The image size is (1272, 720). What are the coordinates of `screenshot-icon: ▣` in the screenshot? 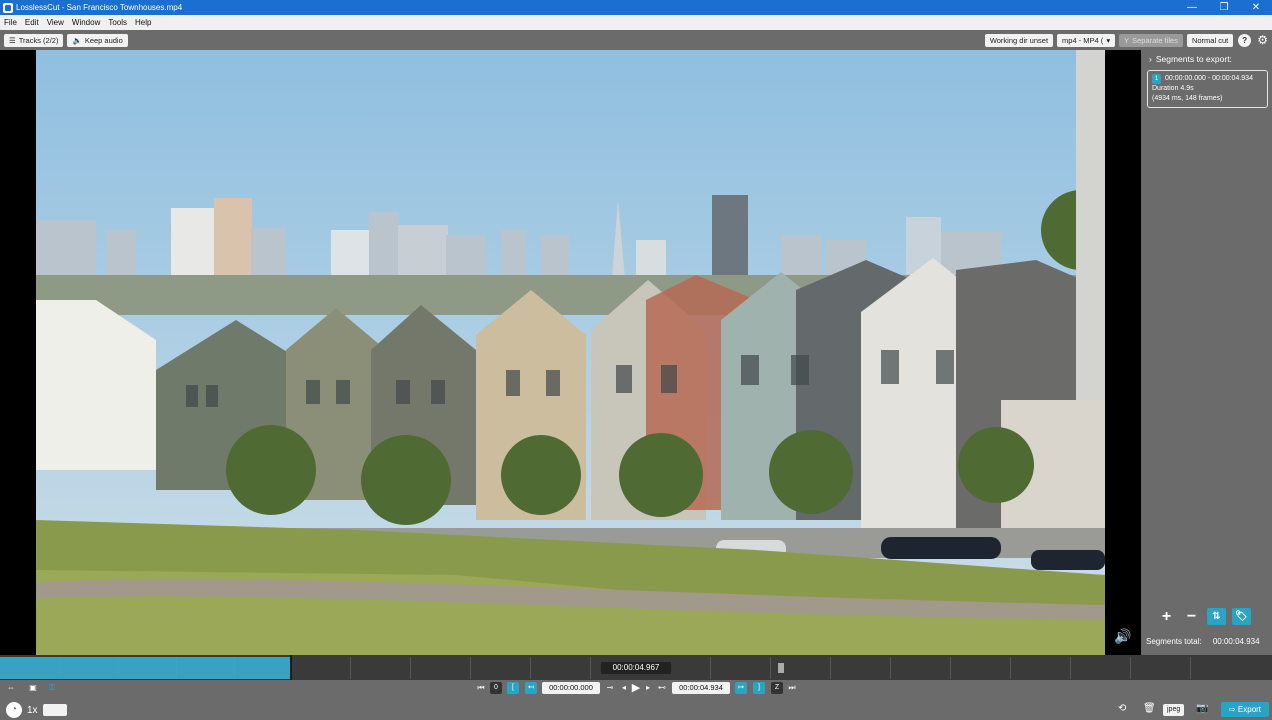 It's located at (33, 688).